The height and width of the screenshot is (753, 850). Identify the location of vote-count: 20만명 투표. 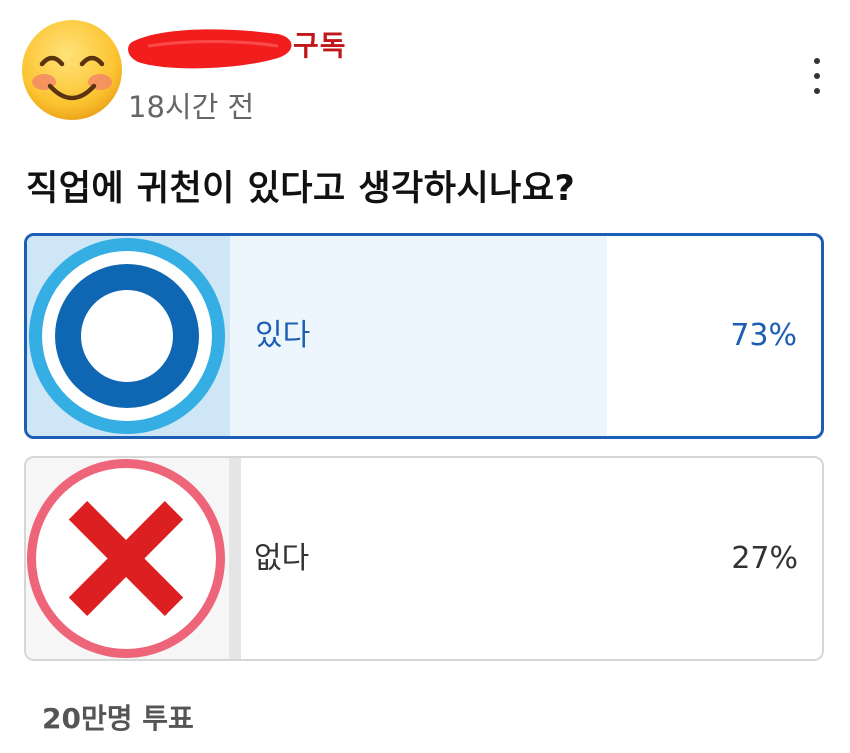
(118, 718).